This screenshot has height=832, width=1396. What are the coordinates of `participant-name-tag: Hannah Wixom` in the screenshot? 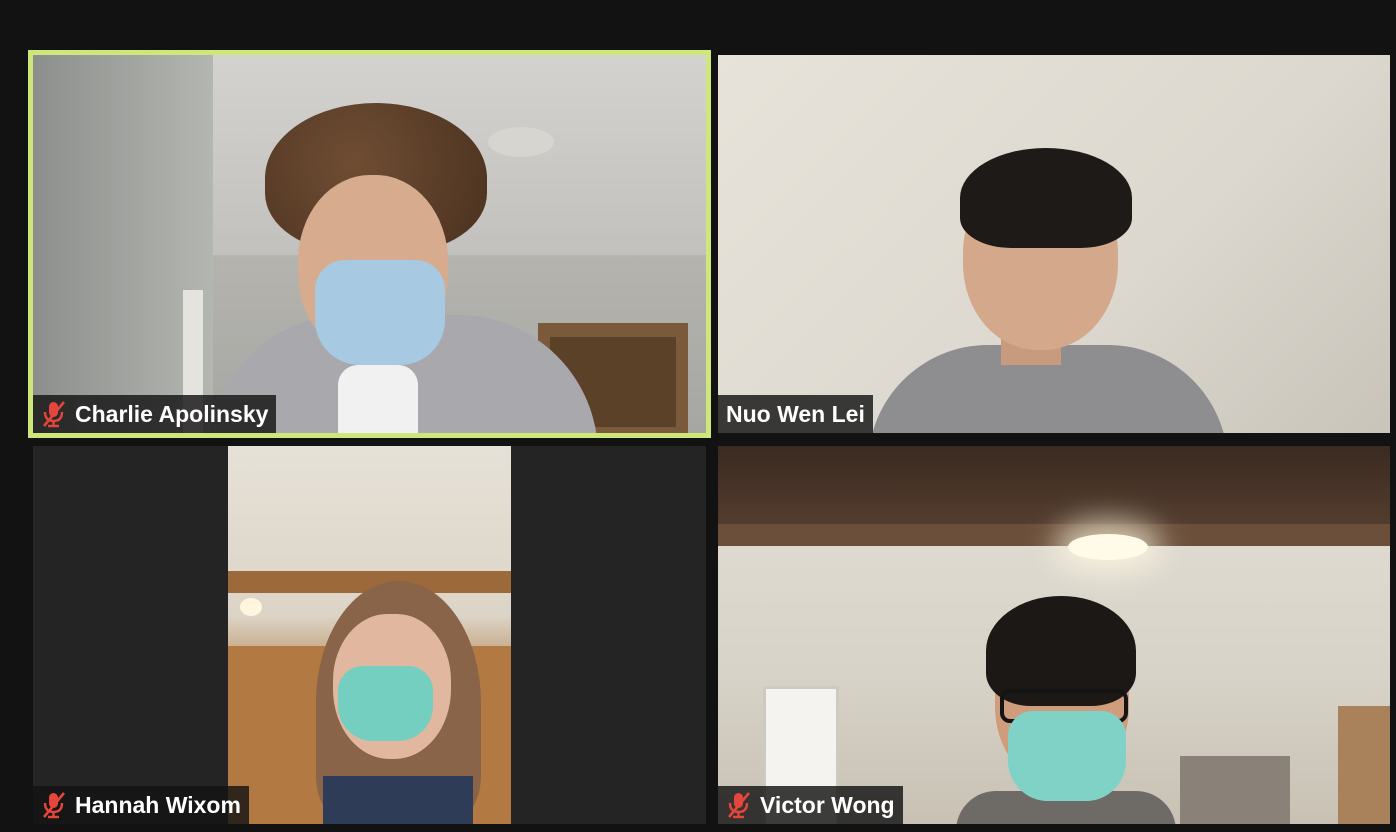 It's located at (141, 805).